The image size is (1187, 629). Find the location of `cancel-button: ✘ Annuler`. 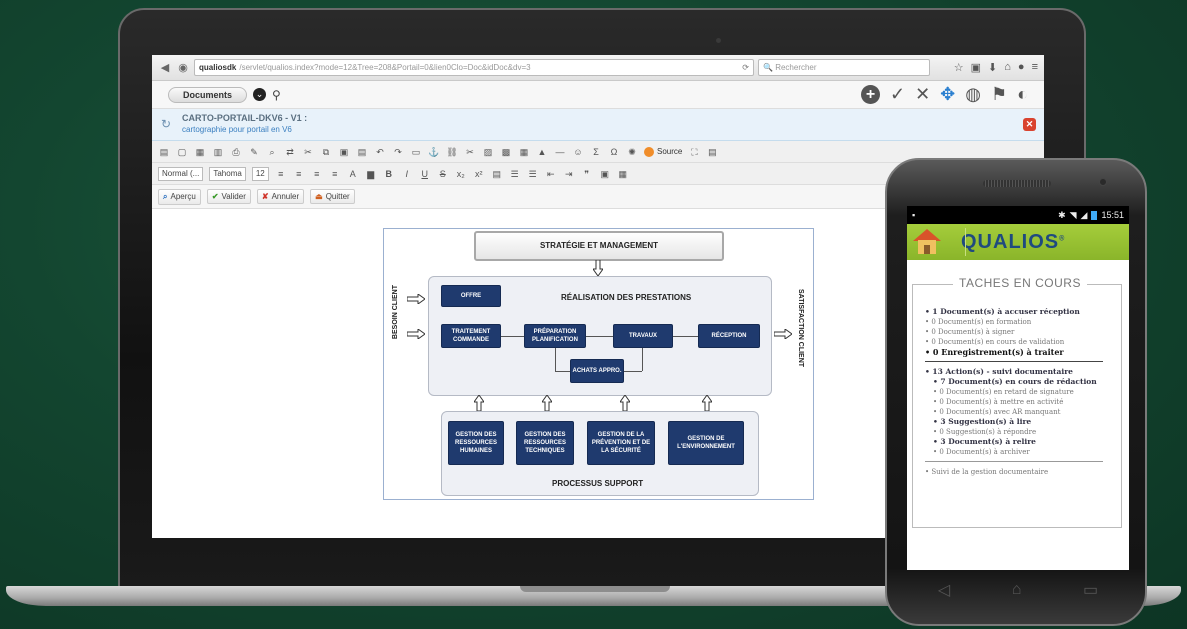

cancel-button: ✘ Annuler is located at coordinates (280, 196).